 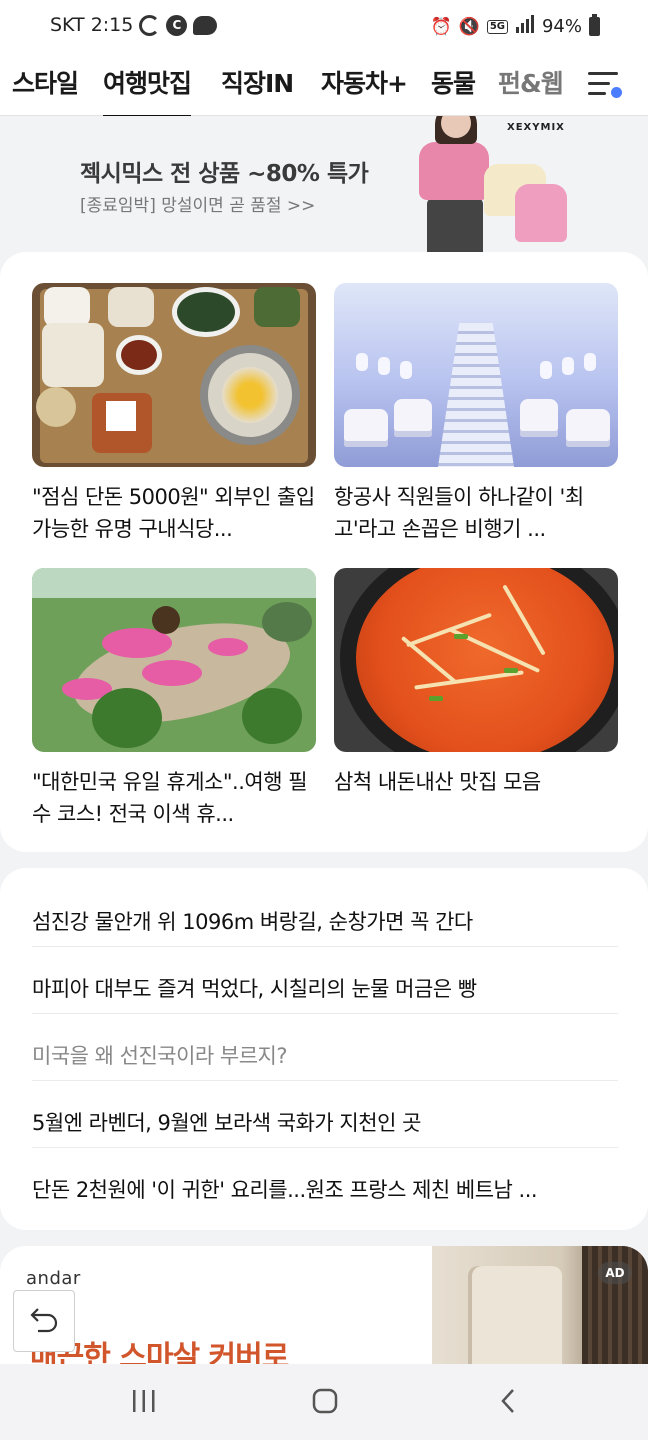 What do you see at coordinates (453, 82) in the screenshot?
I see `tab-animal: 동물` at bounding box center [453, 82].